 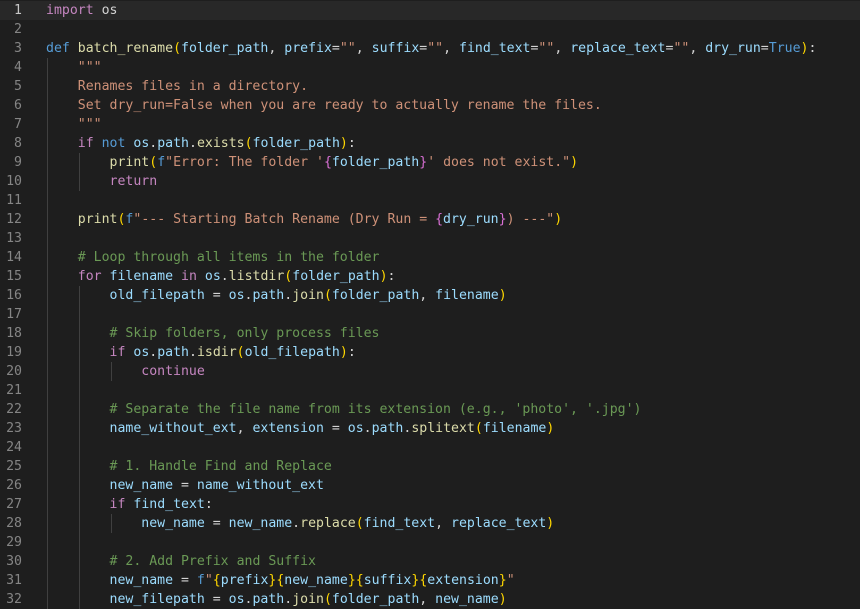 What do you see at coordinates (430, 561) in the screenshot?
I see `code-line: 30 # 2. Add Prefix and Suffix` at bounding box center [430, 561].